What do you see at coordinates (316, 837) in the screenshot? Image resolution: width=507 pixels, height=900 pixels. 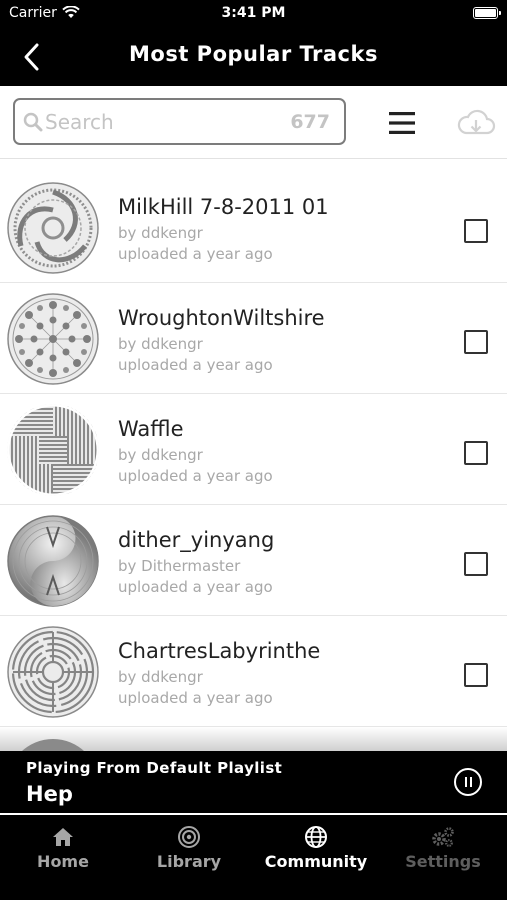 I see `globe-icon` at bounding box center [316, 837].